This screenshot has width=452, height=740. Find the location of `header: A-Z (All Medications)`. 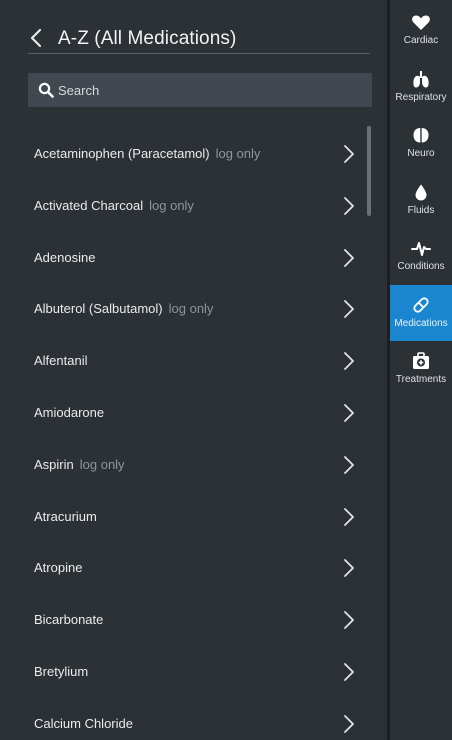

header: A-Z (All Medications) is located at coordinates (193, 28).